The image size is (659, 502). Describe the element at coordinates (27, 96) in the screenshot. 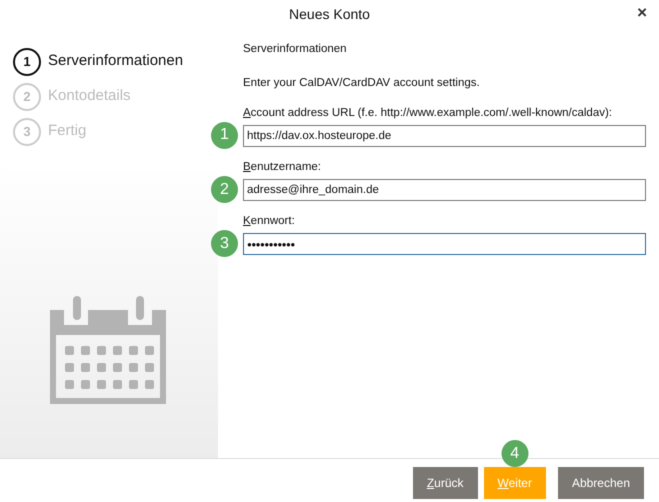

I see `step-number: 2` at that location.